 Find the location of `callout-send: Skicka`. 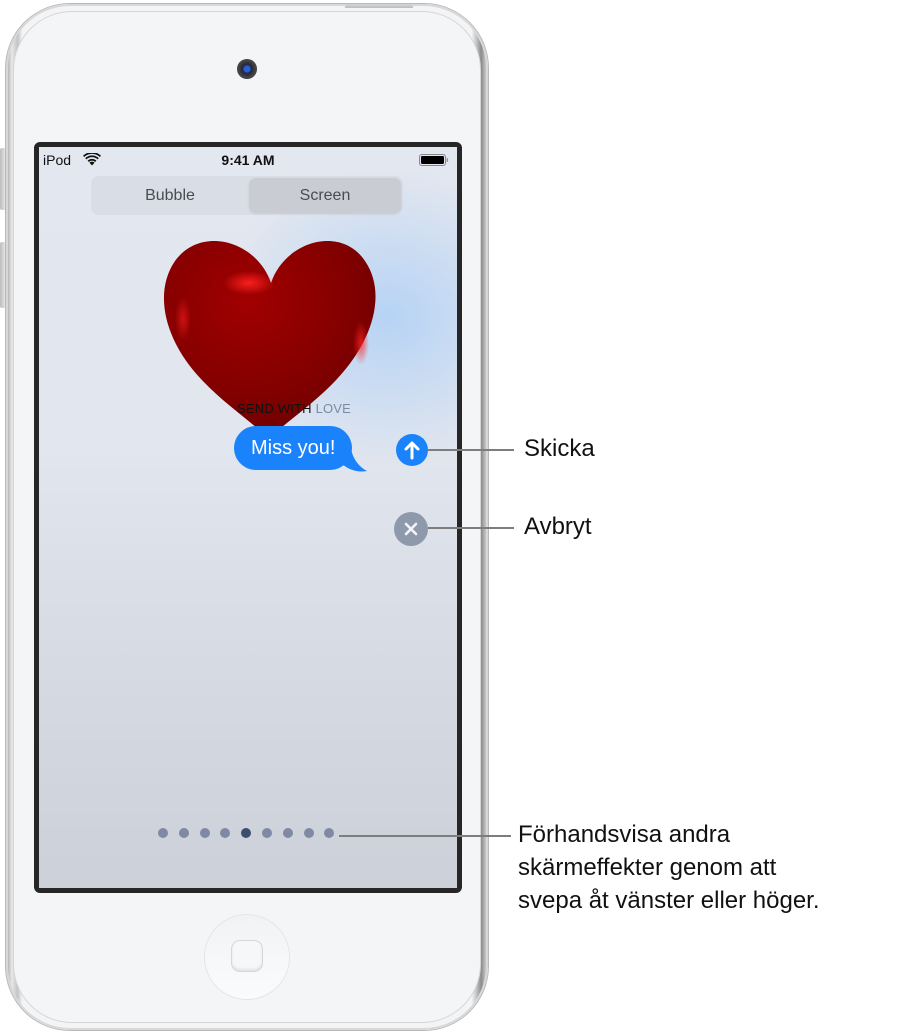

callout-send: Skicka is located at coordinates (559, 448).